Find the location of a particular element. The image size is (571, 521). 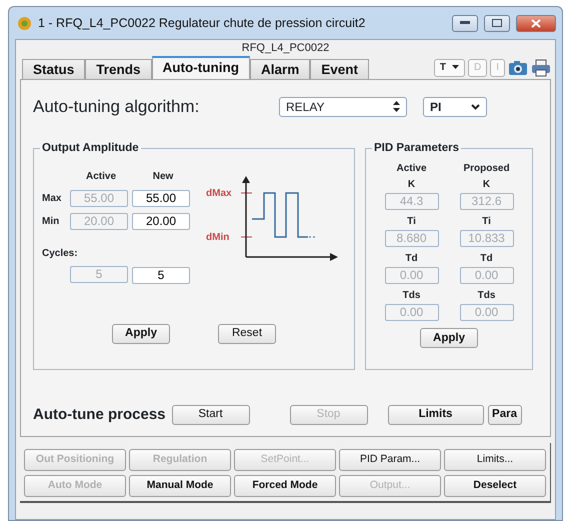

command-button: Forced Mode is located at coordinates (285, 486).